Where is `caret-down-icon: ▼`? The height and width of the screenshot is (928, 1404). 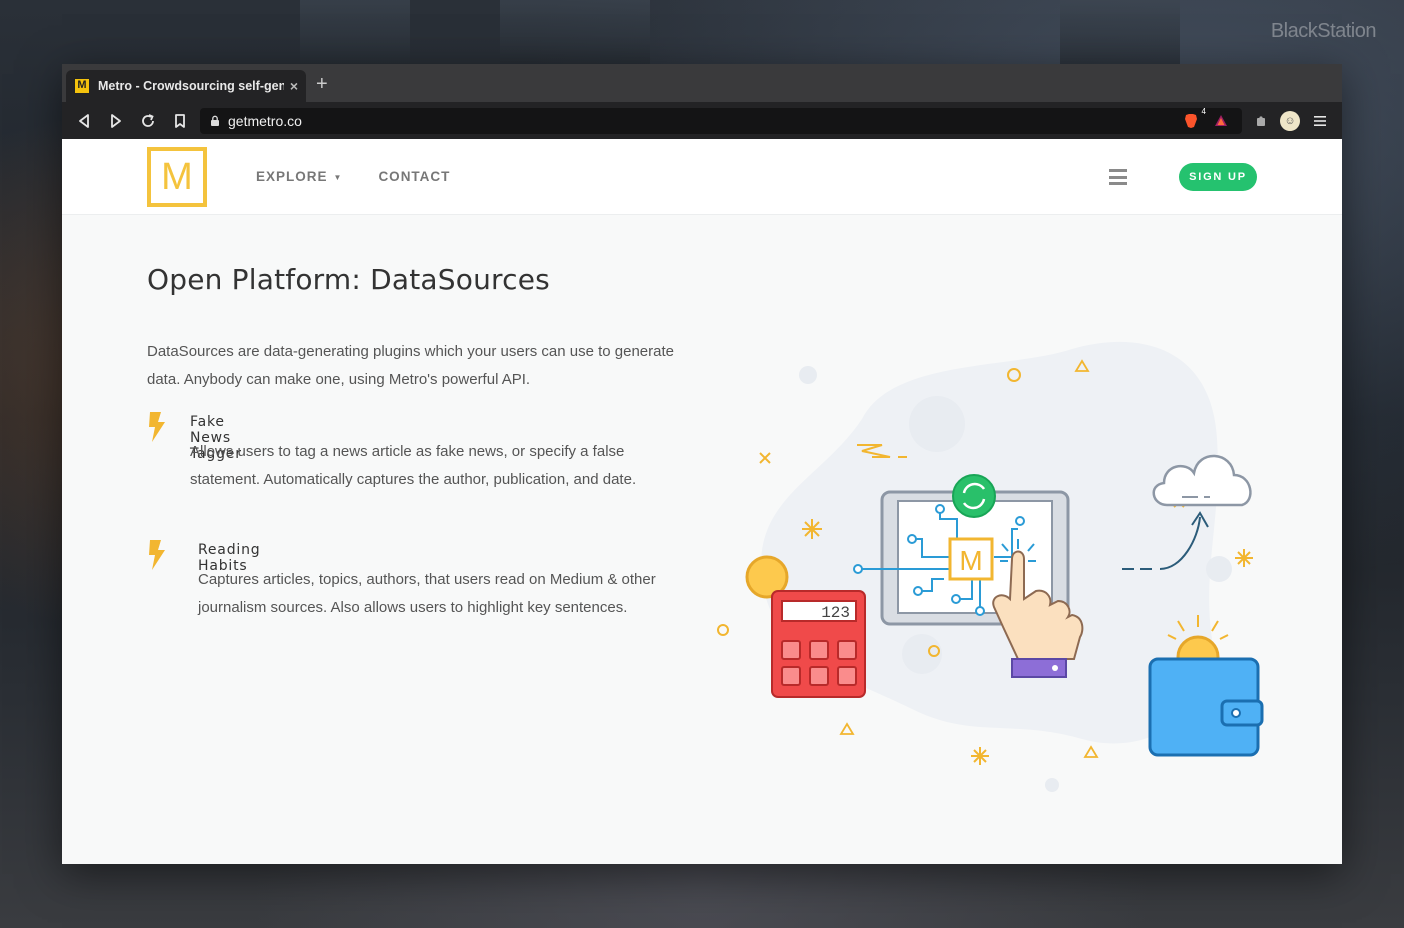
caret-down-icon: ▼ is located at coordinates (338, 177).